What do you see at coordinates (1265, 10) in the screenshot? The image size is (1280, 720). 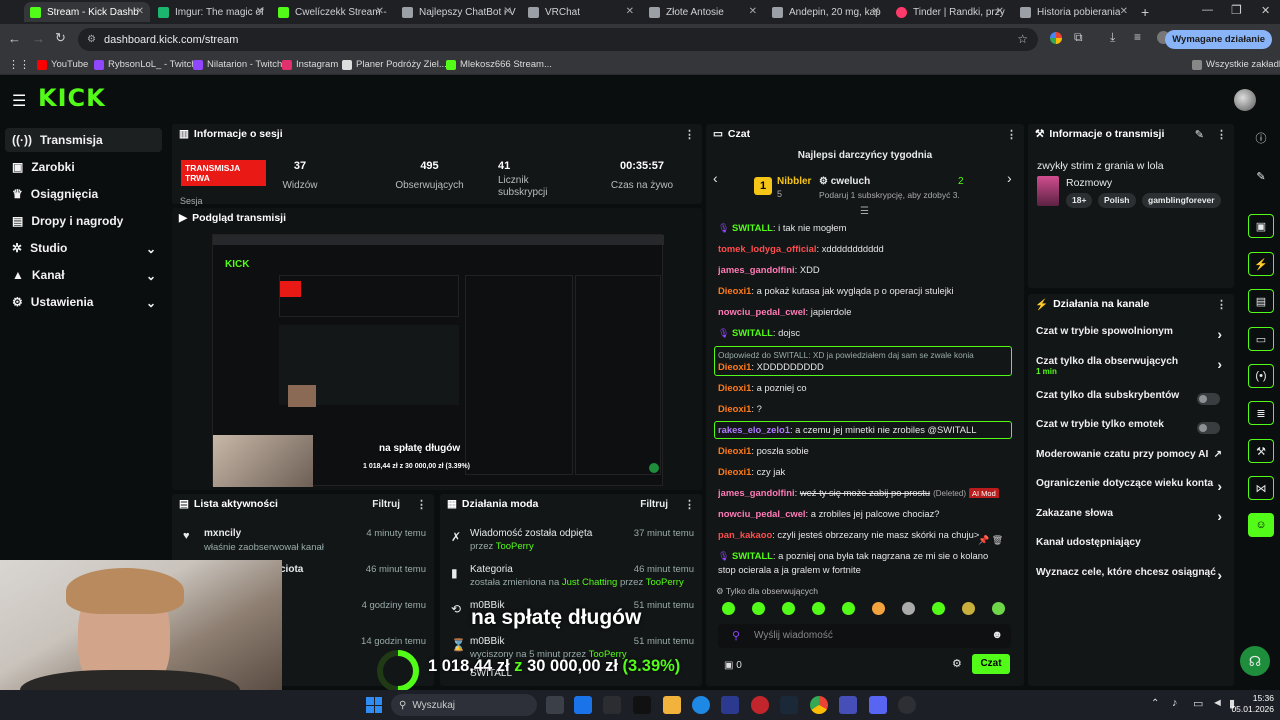 I see `close-window-icon: ✕` at bounding box center [1265, 10].